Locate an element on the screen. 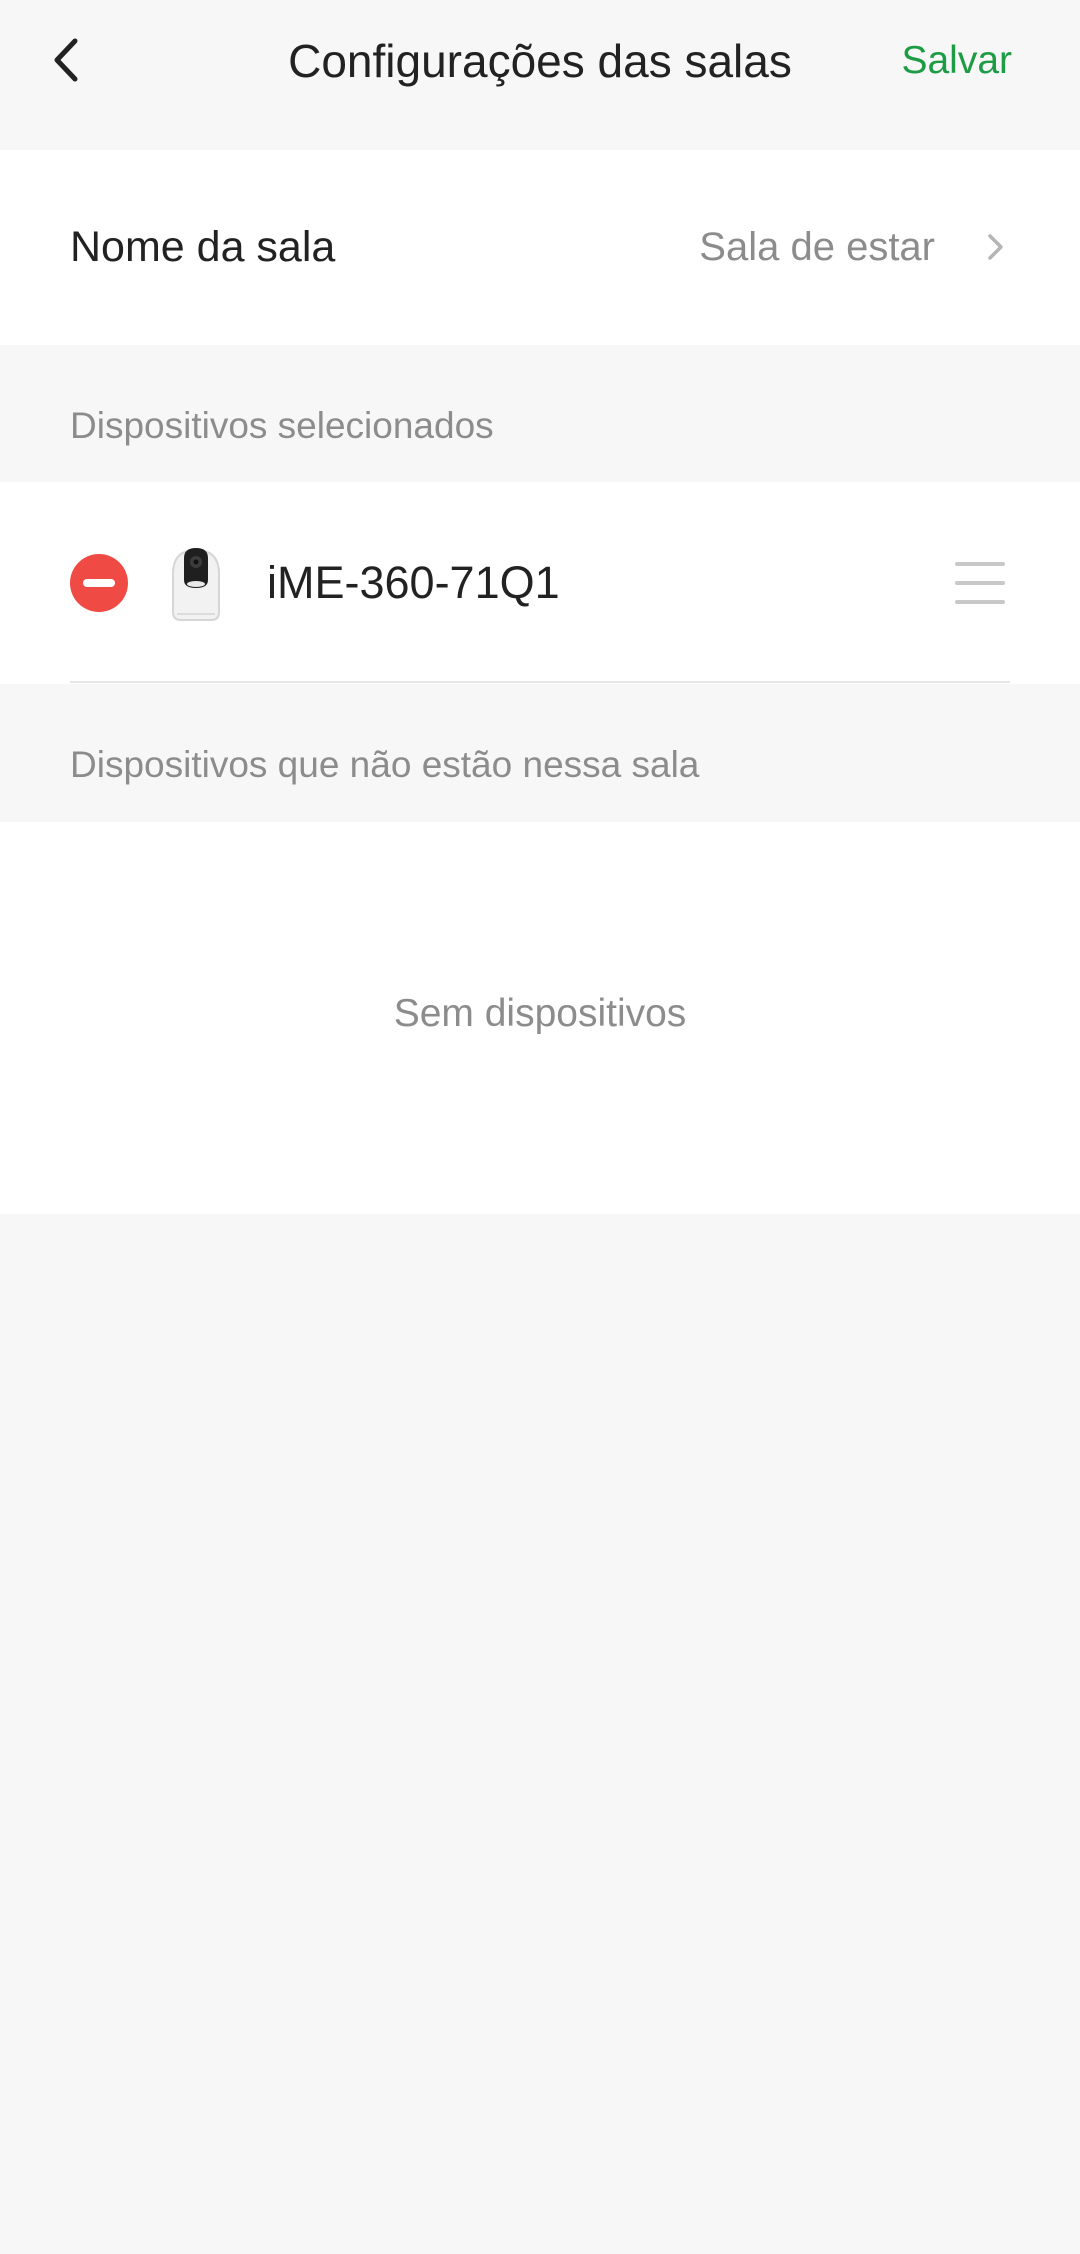 The height and width of the screenshot is (2254, 1080). header-bar: Configurações das salas Salvar is located at coordinates (540, 75).